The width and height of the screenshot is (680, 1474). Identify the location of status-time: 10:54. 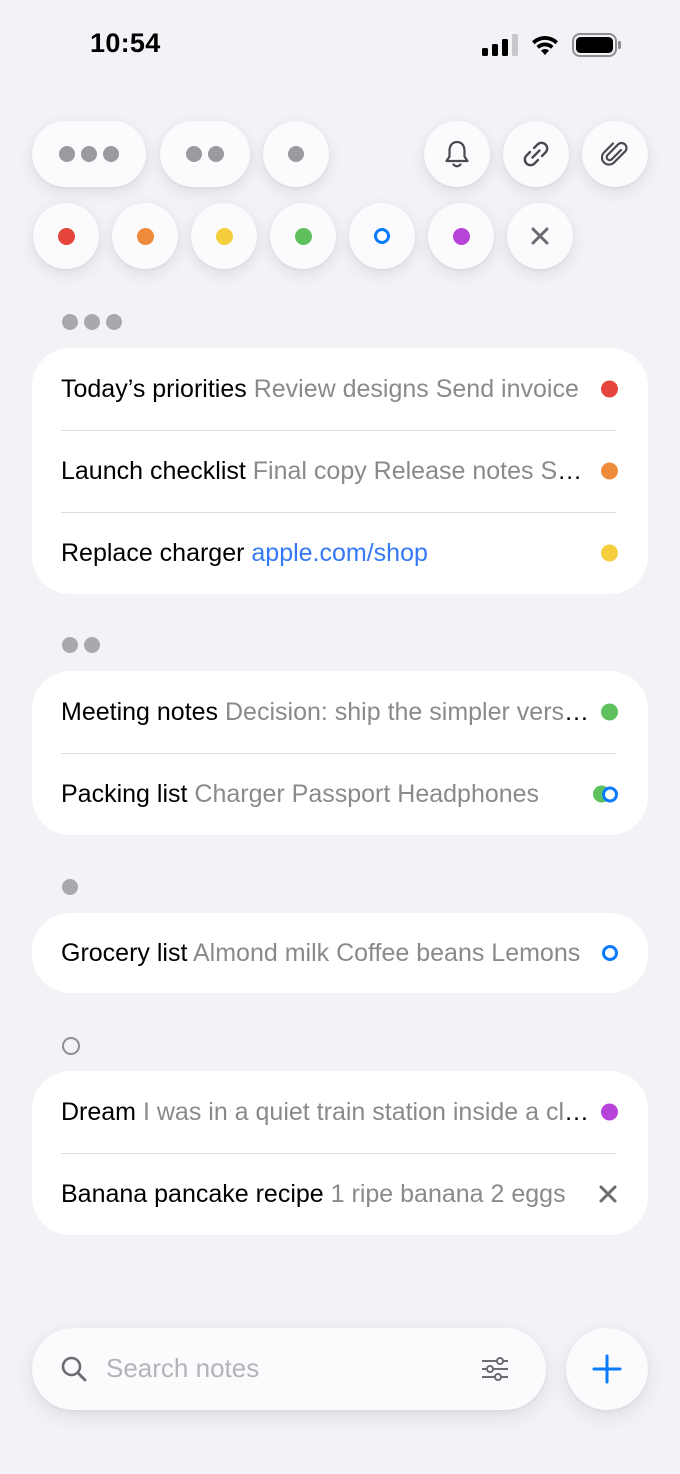
(125, 43).